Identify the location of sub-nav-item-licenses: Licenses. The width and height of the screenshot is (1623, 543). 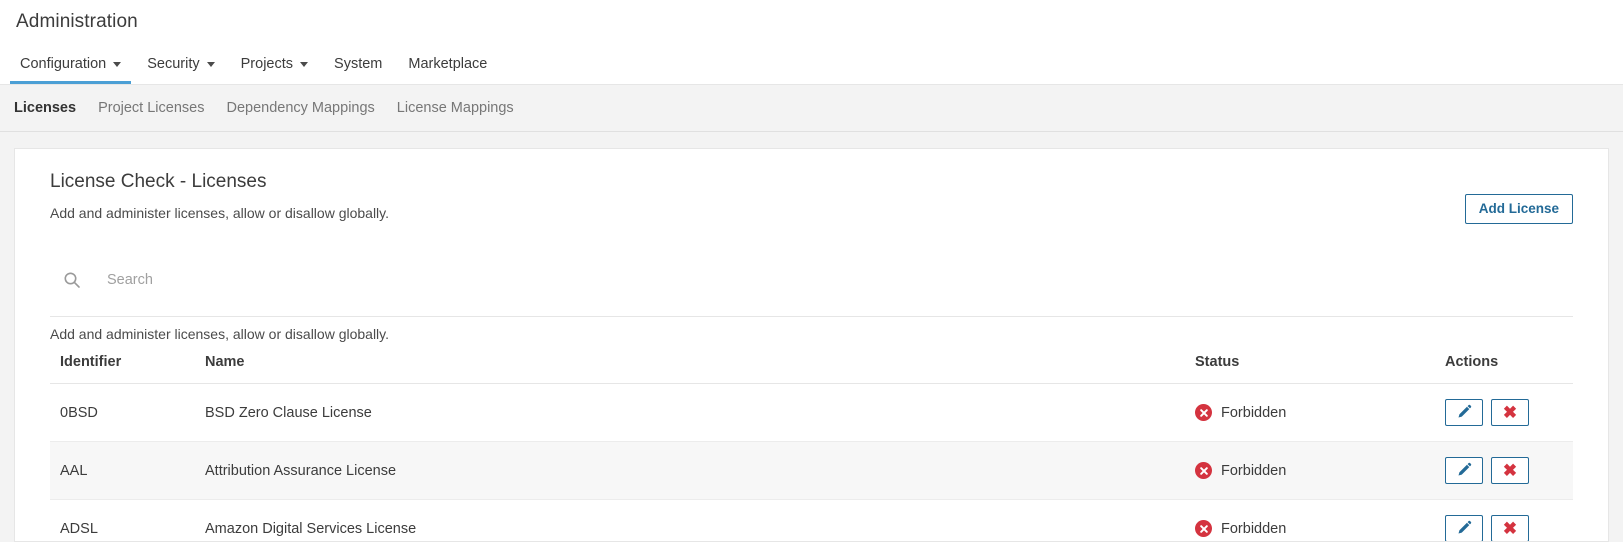
(45, 108).